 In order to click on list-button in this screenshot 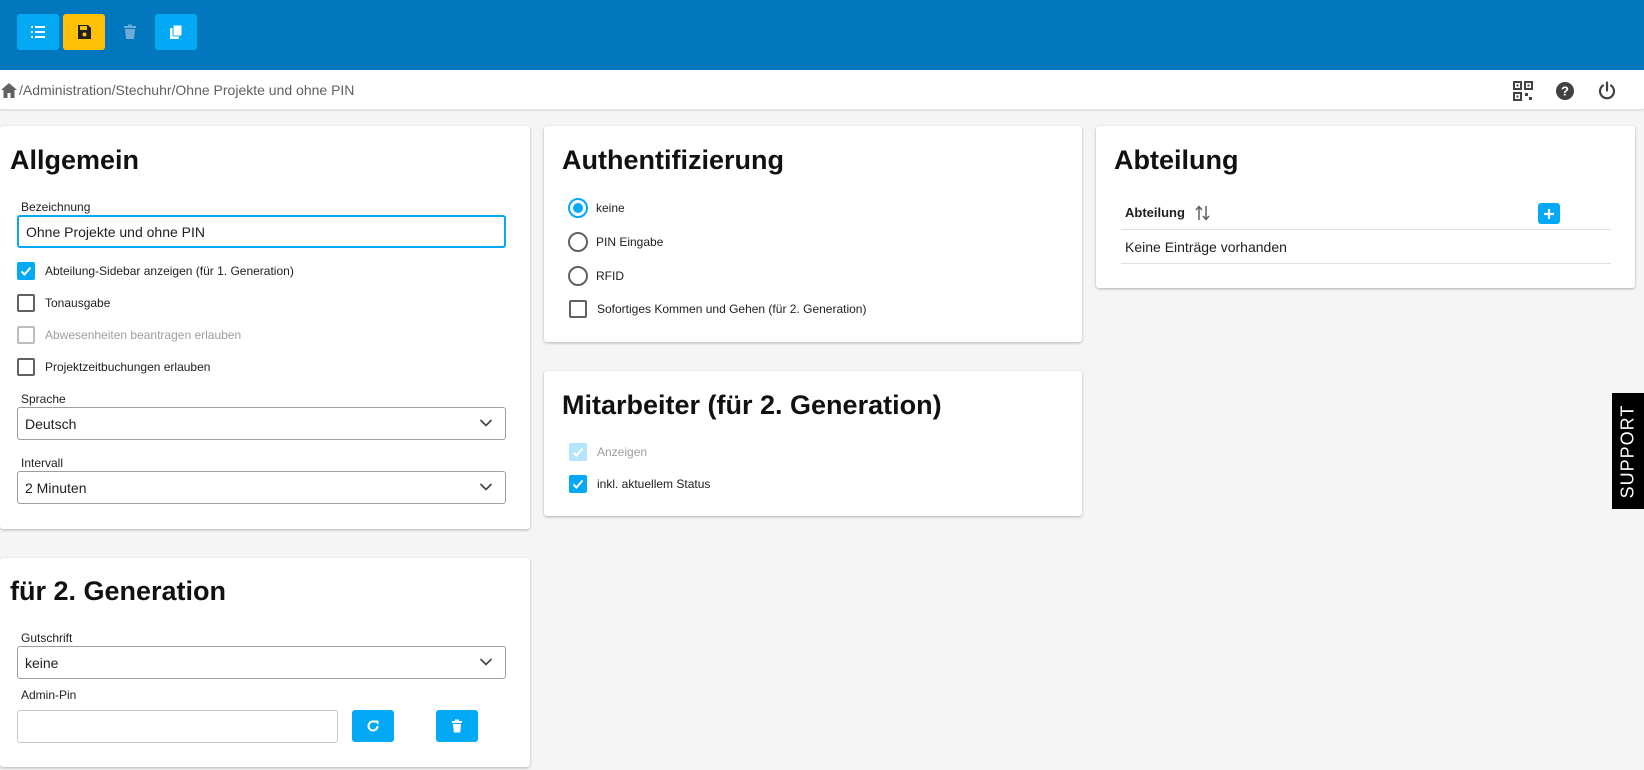, I will do `click(38, 32)`.